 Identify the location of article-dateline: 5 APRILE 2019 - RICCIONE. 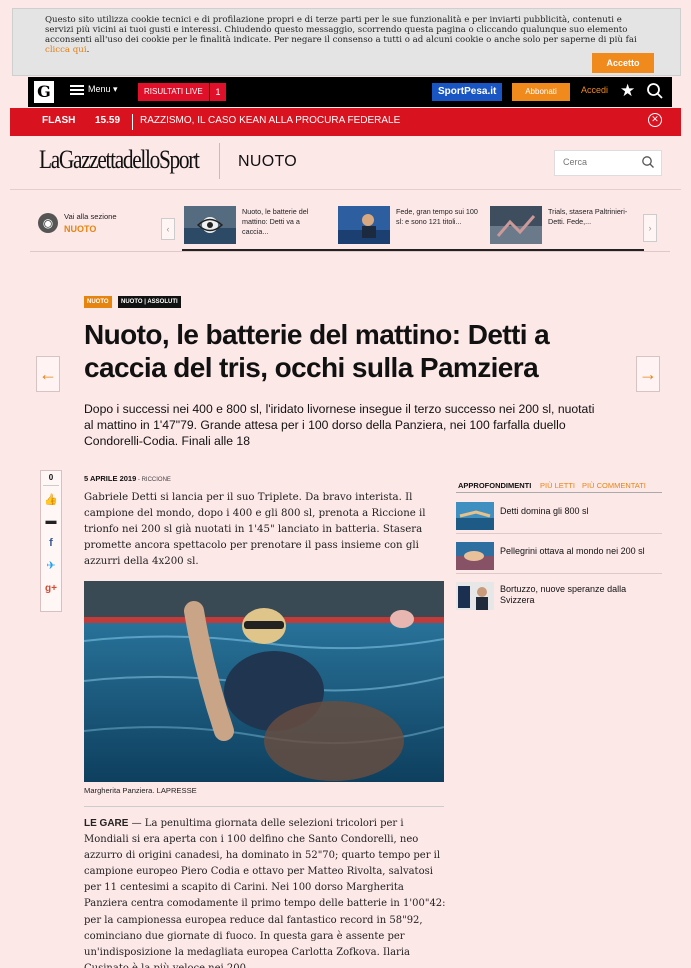
(127, 478).